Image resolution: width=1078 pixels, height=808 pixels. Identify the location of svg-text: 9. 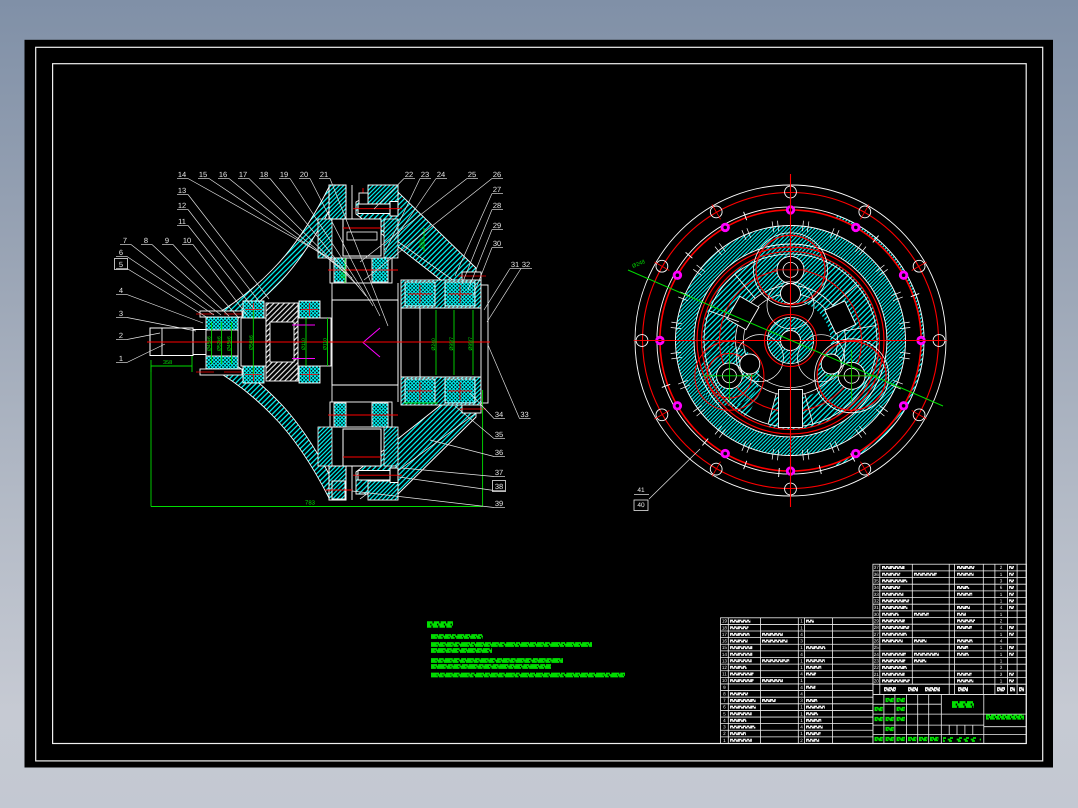
(724, 687).